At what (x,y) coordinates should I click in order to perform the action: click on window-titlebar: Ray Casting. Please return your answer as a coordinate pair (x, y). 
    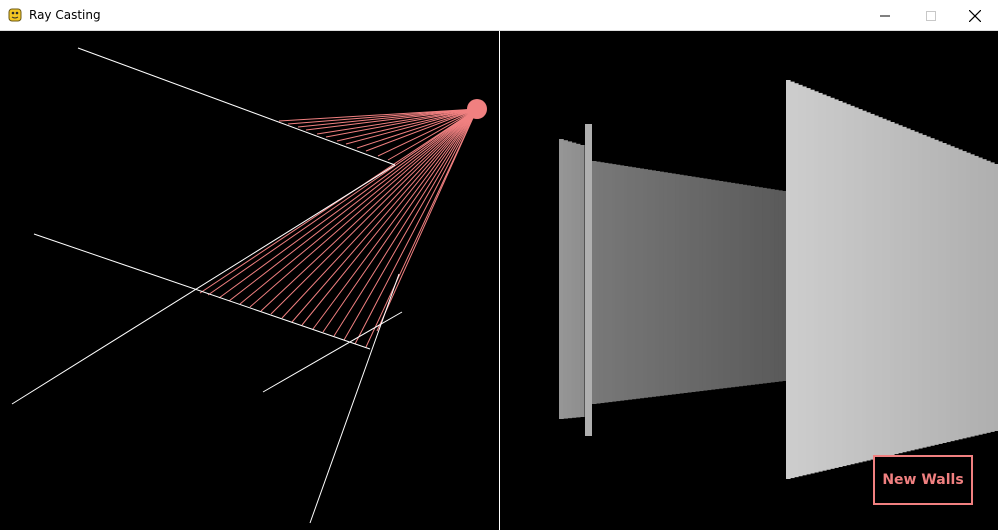
    Looking at the image, I should click on (499, 15).